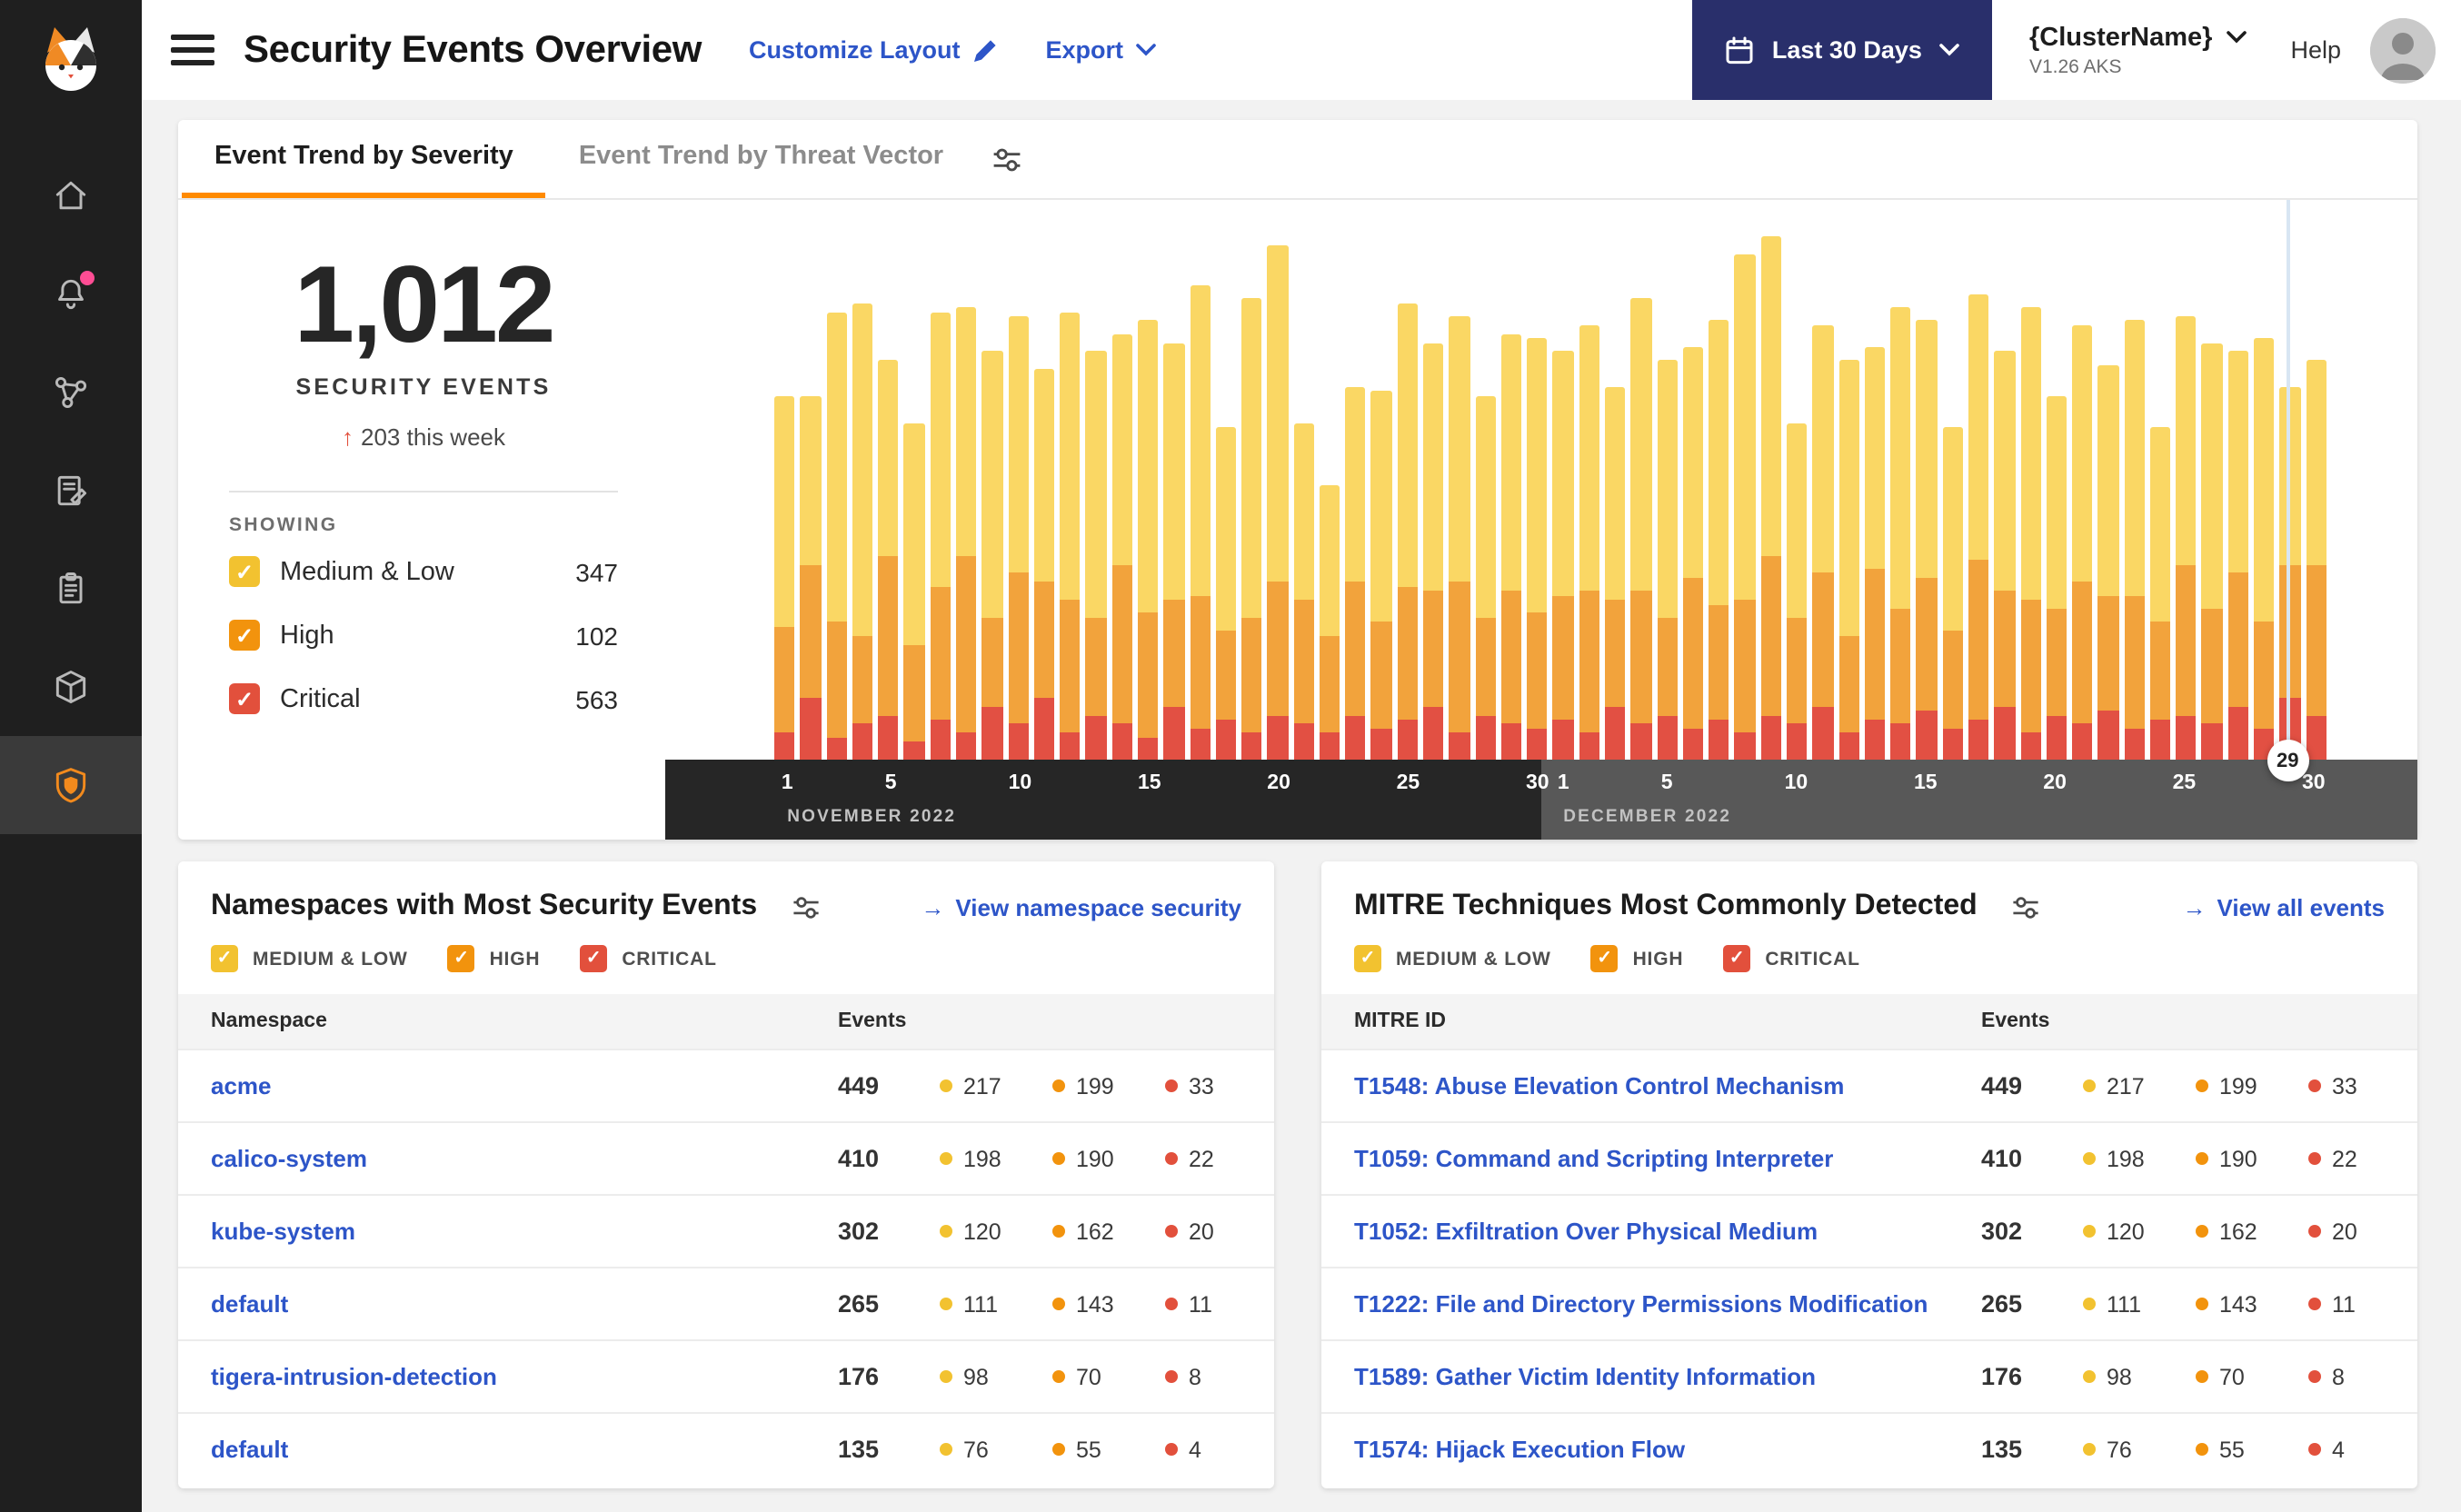 The height and width of the screenshot is (1512, 2461). I want to click on namespace-link: kube-system, so click(524, 1231).